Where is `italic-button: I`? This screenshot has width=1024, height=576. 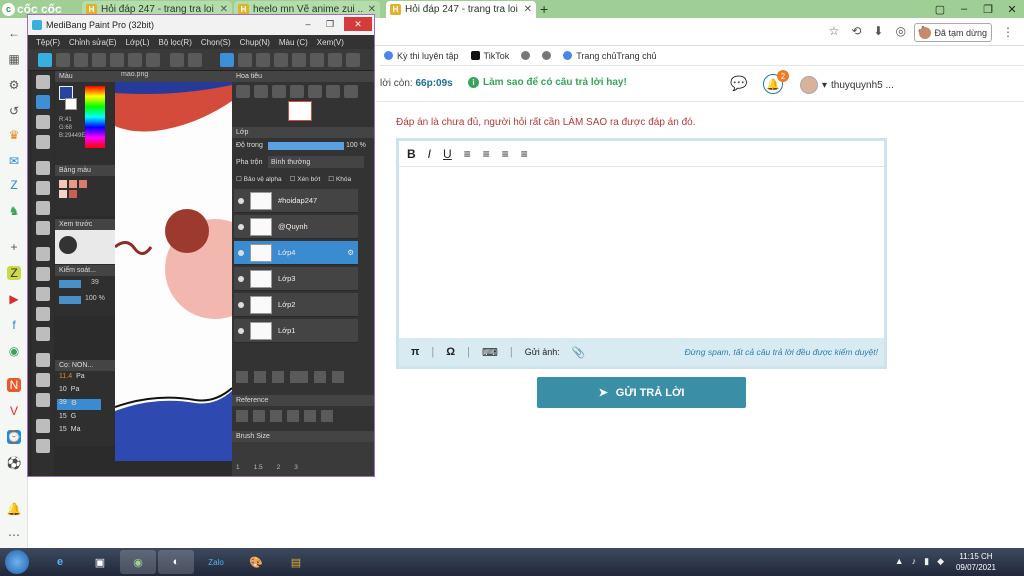 italic-button: I is located at coordinates (429, 154).